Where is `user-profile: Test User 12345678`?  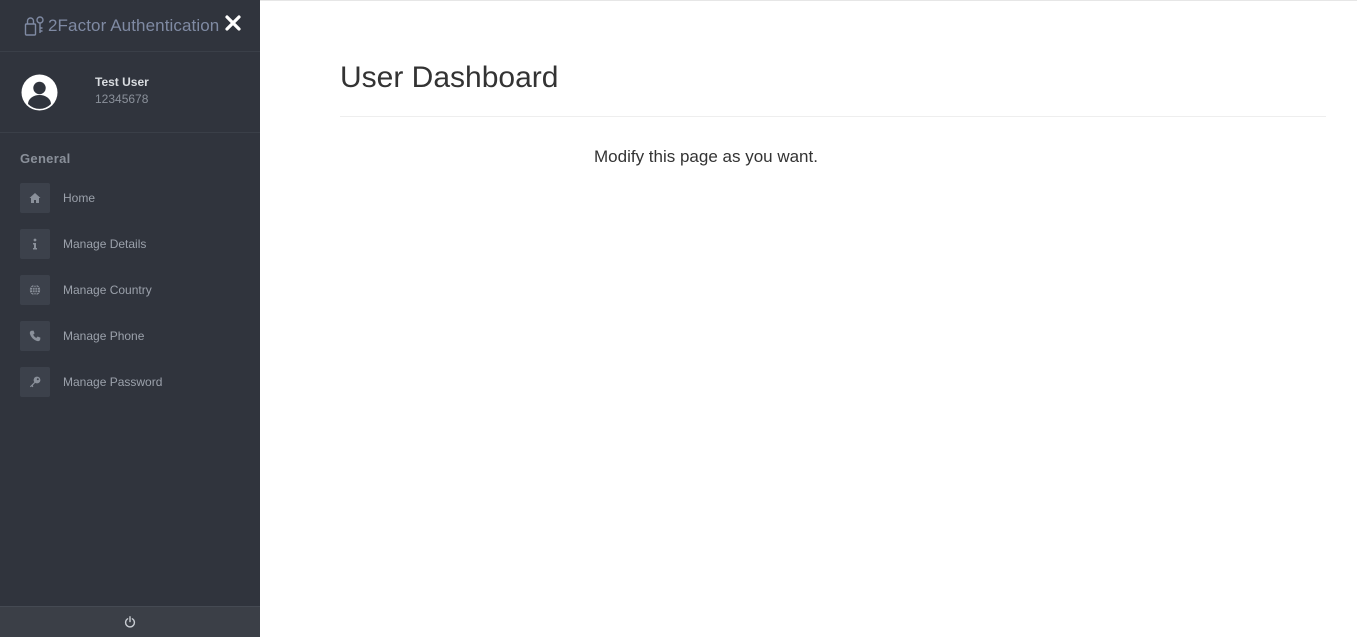
user-profile: Test User 12345678 is located at coordinates (130, 92).